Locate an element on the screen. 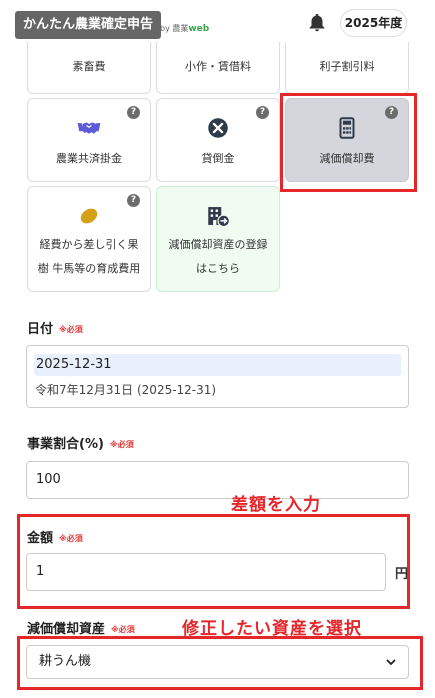  highlight-box-depreciation is located at coordinates (348, 142).